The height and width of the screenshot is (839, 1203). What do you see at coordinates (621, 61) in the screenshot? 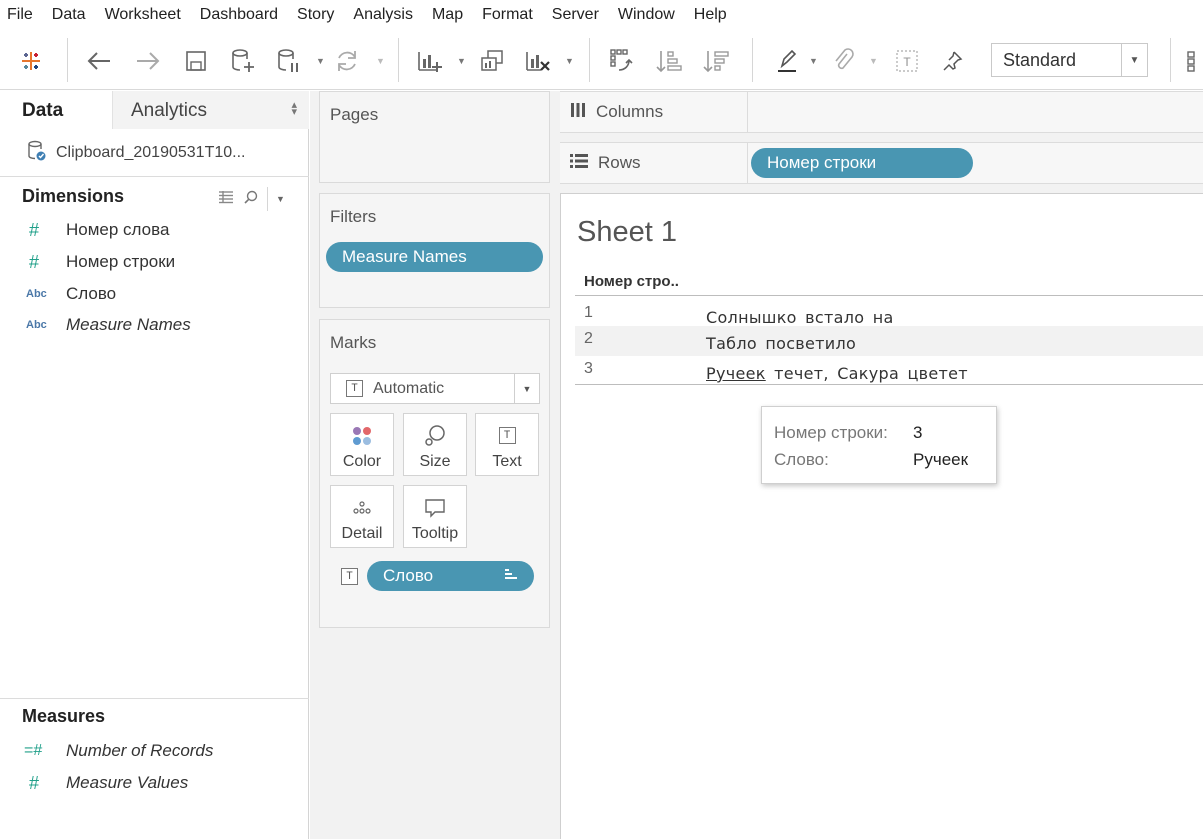
I see `swap-rows-columns-icon` at bounding box center [621, 61].